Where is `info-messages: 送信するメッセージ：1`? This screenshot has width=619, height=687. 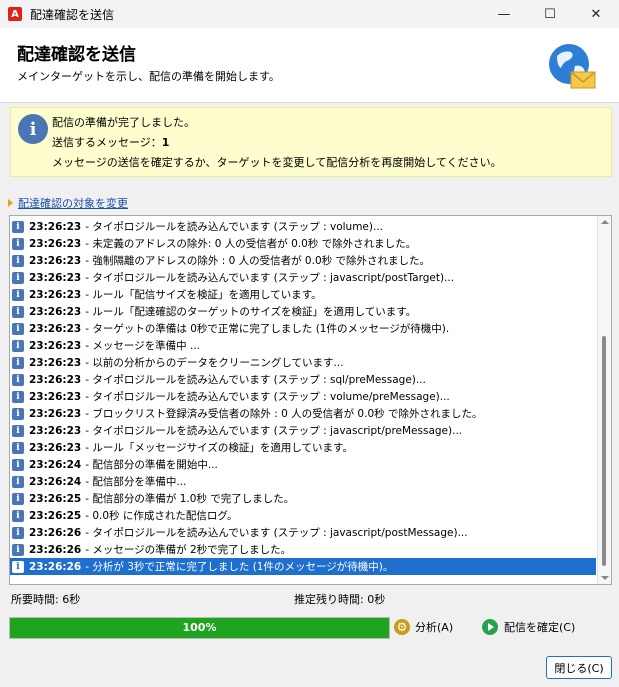
info-messages: 送信するメッセージ：1 is located at coordinates (110, 142).